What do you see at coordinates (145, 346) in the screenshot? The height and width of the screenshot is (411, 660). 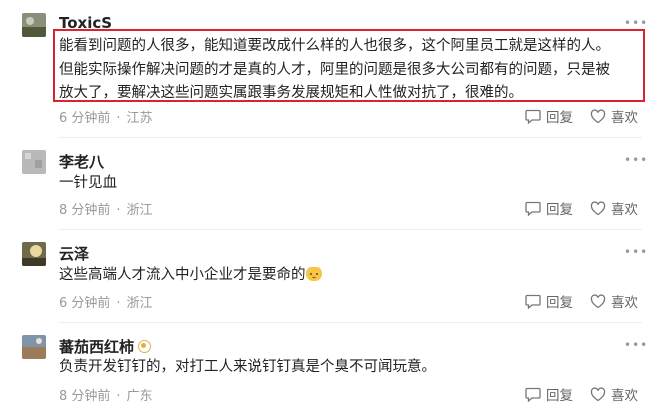 I see `gold-badge-icon` at bounding box center [145, 346].